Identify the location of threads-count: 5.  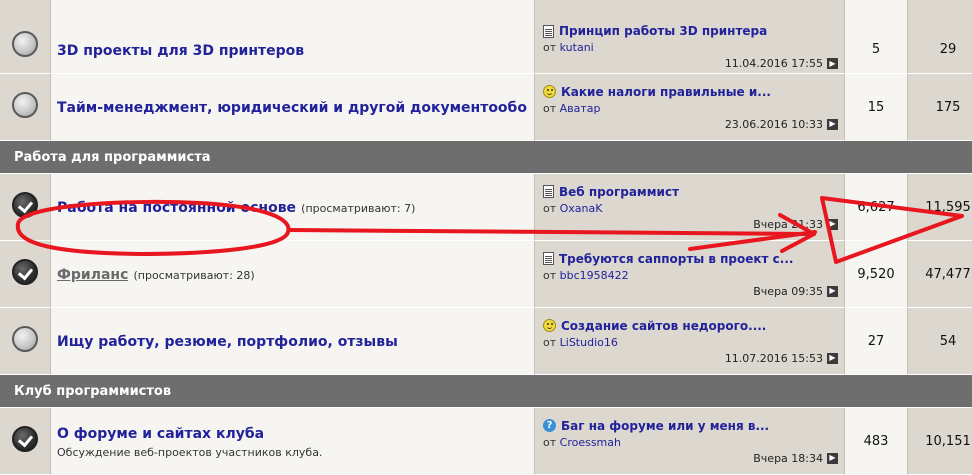
(876, 37).